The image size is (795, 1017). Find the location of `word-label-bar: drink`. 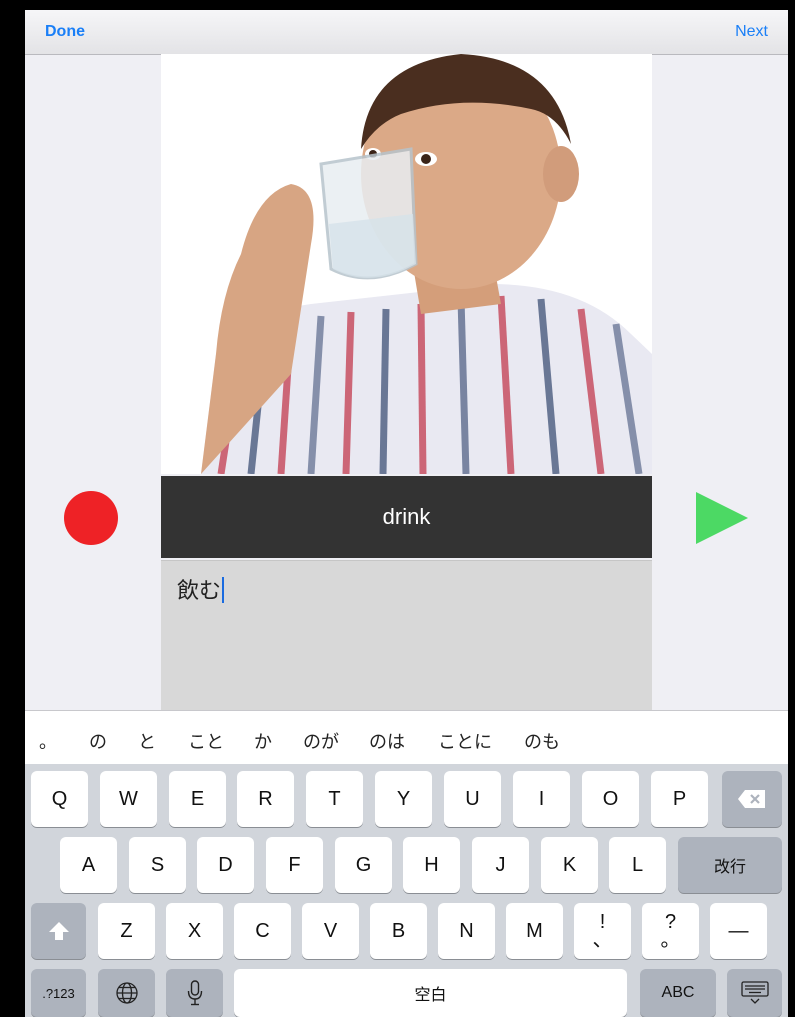

word-label-bar: drink is located at coordinates (406, 517).